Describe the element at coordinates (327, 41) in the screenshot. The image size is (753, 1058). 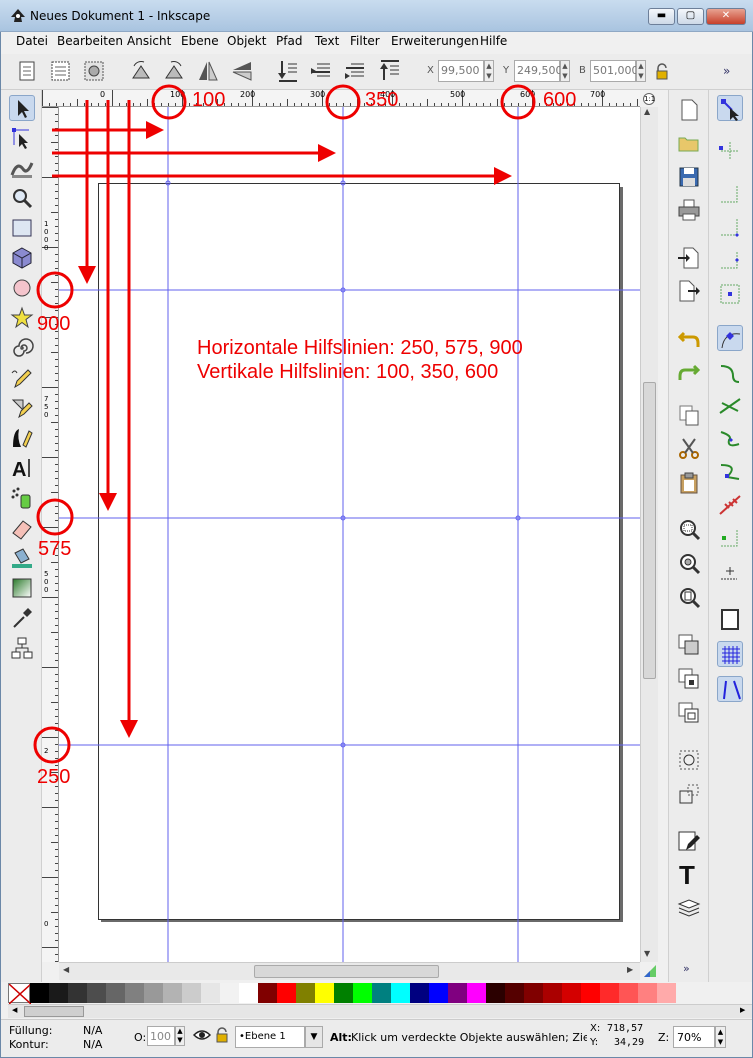
I see `menu-text: Text` at that location.